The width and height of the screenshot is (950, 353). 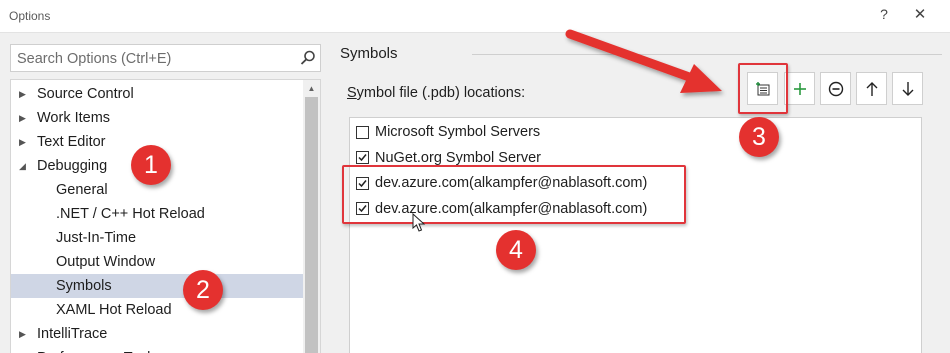 What do you see at coordinates (516, 250) in the screenshot?
I see `annotation-badge-4: 4` at bounding box center [516, 250].